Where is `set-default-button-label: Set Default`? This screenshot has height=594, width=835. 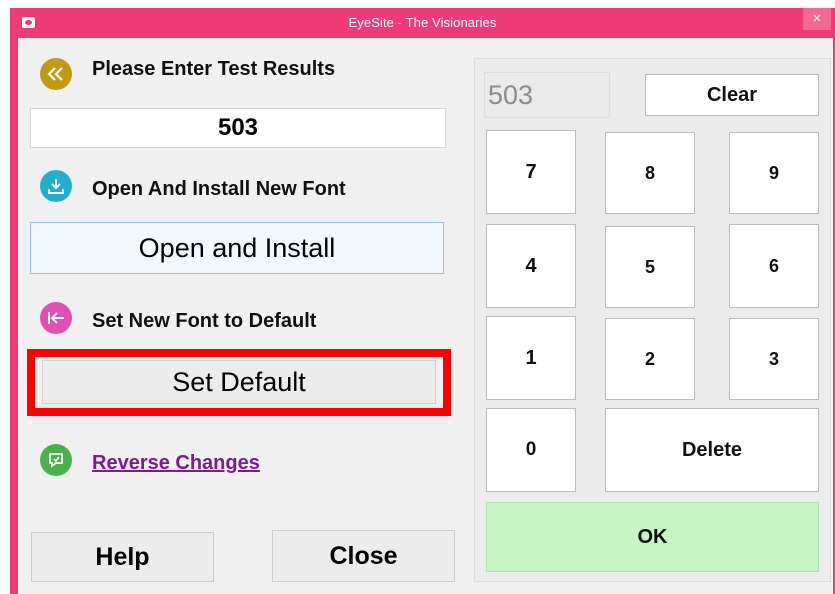
set-default-button-label: Set Default is located at coordinates (239, 381).